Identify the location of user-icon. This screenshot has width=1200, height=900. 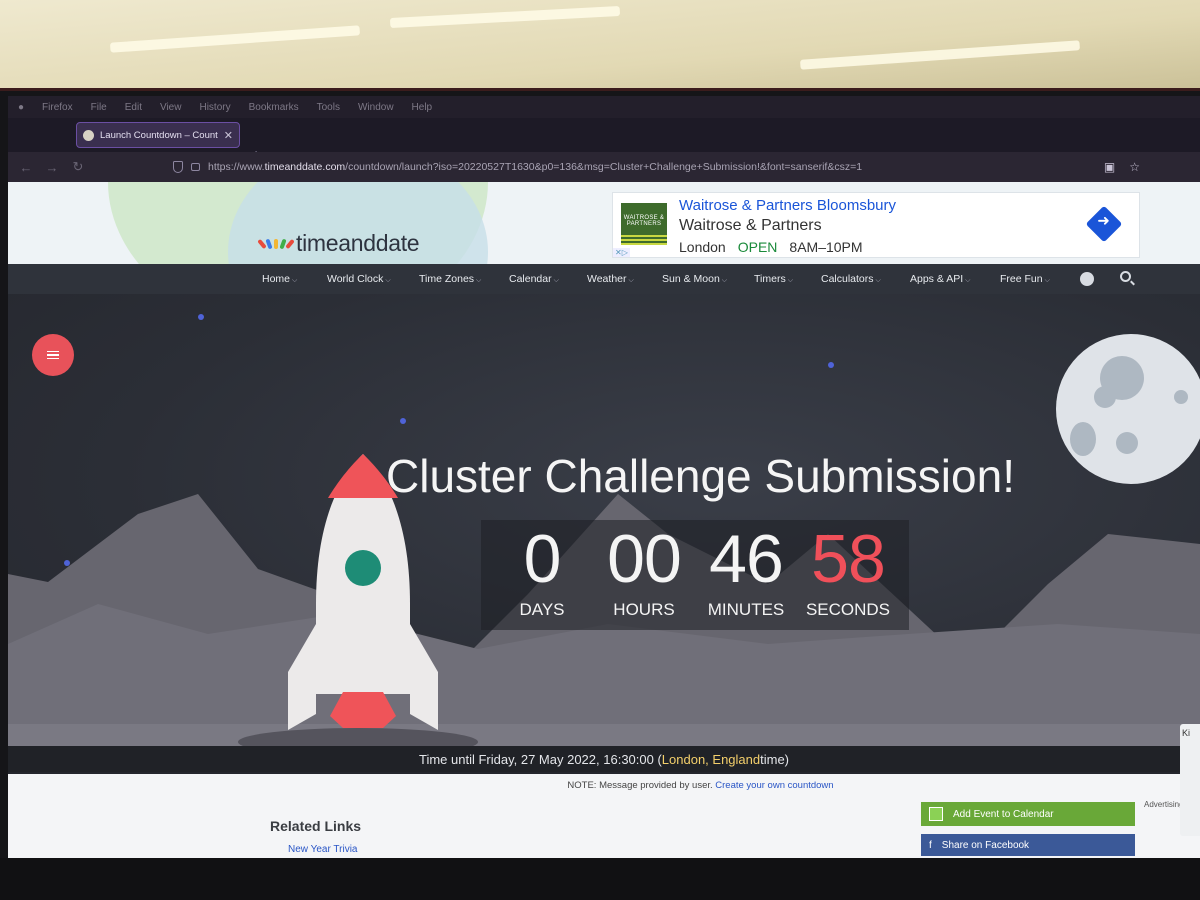
(1087, 279).